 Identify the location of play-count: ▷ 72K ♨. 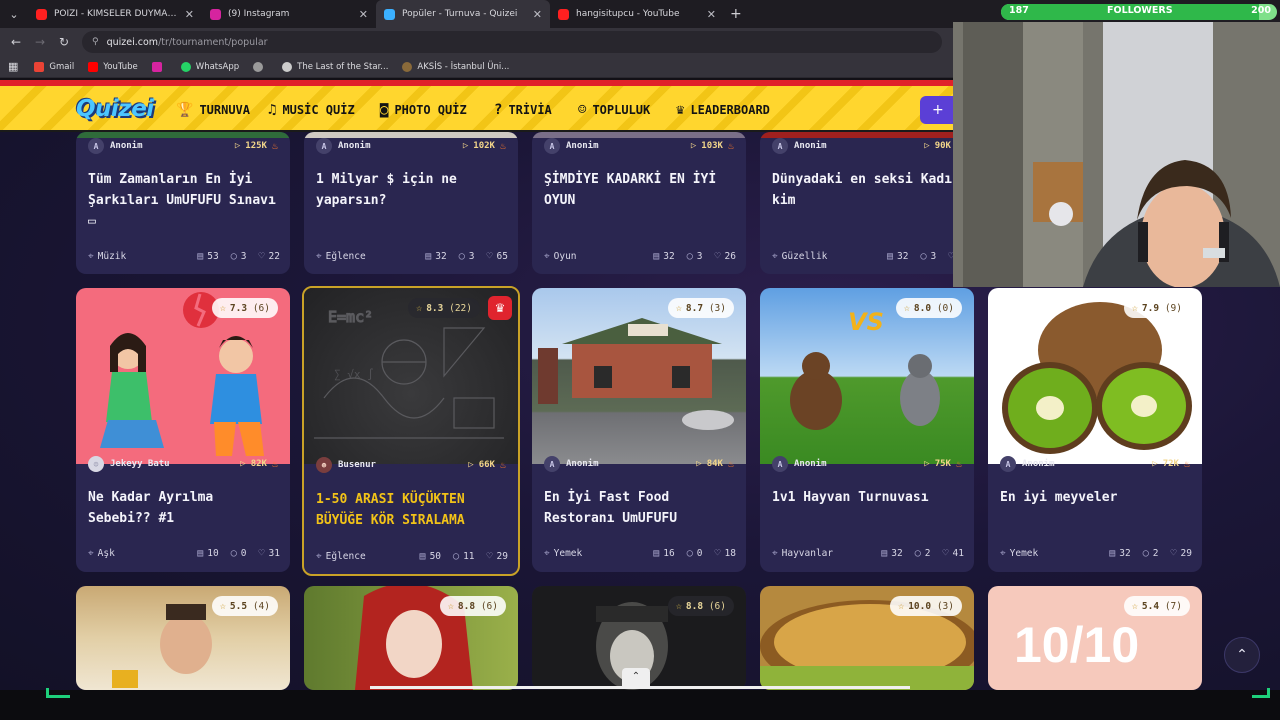
(1171, 464).